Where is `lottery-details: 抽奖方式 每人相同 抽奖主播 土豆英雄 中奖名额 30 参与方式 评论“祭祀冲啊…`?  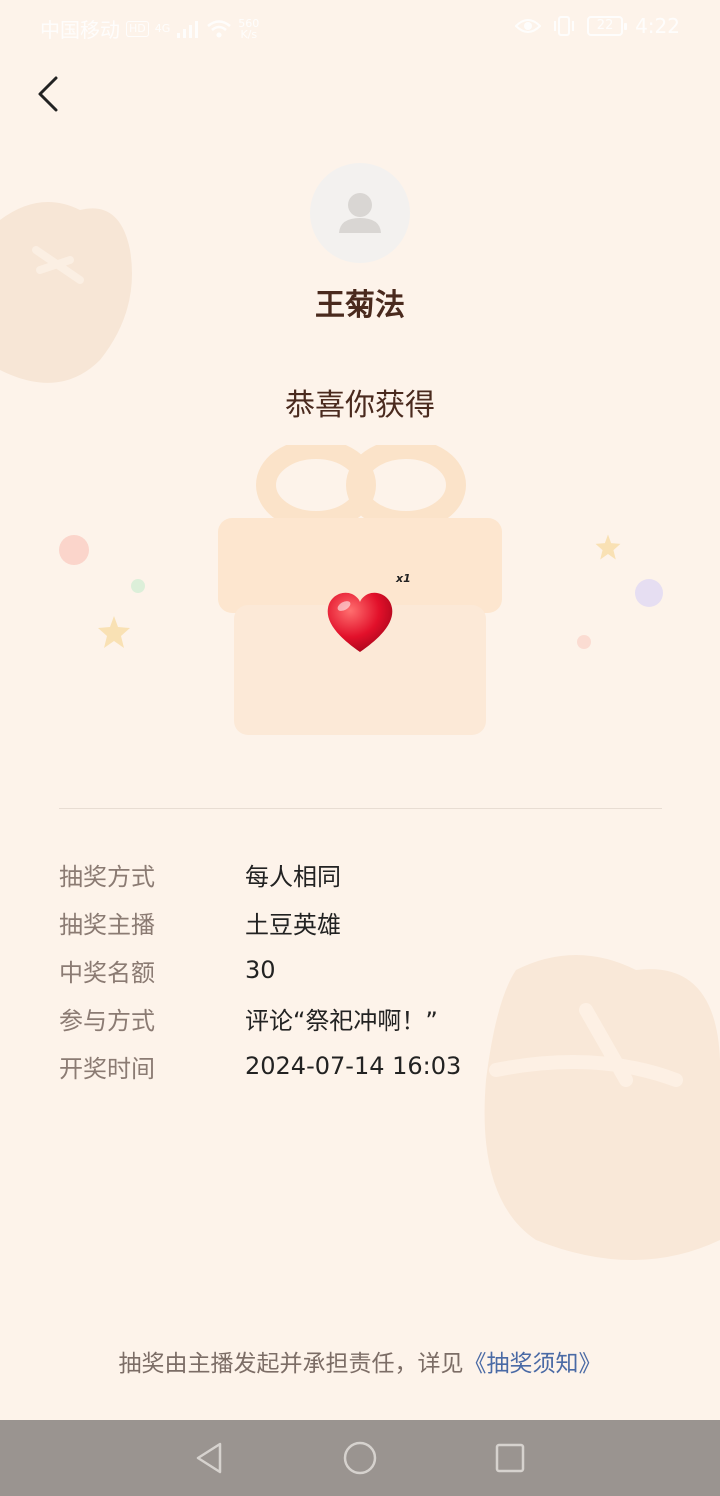 lottery-details: 抽奖方式 每人相同 抽奖主播 土豆英雄 中奖名额 30 参与方式 评论“祭祀冲啊… is located at coordinates (360, 970).